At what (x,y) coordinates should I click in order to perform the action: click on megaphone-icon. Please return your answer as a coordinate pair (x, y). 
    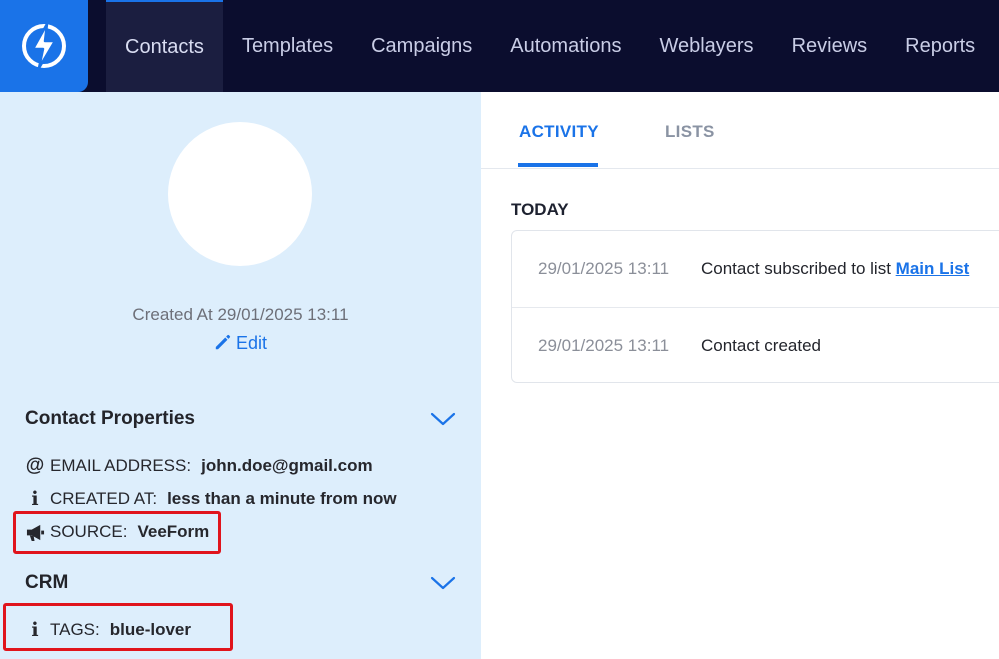
    Looking at the image, I should click on (35, 532).